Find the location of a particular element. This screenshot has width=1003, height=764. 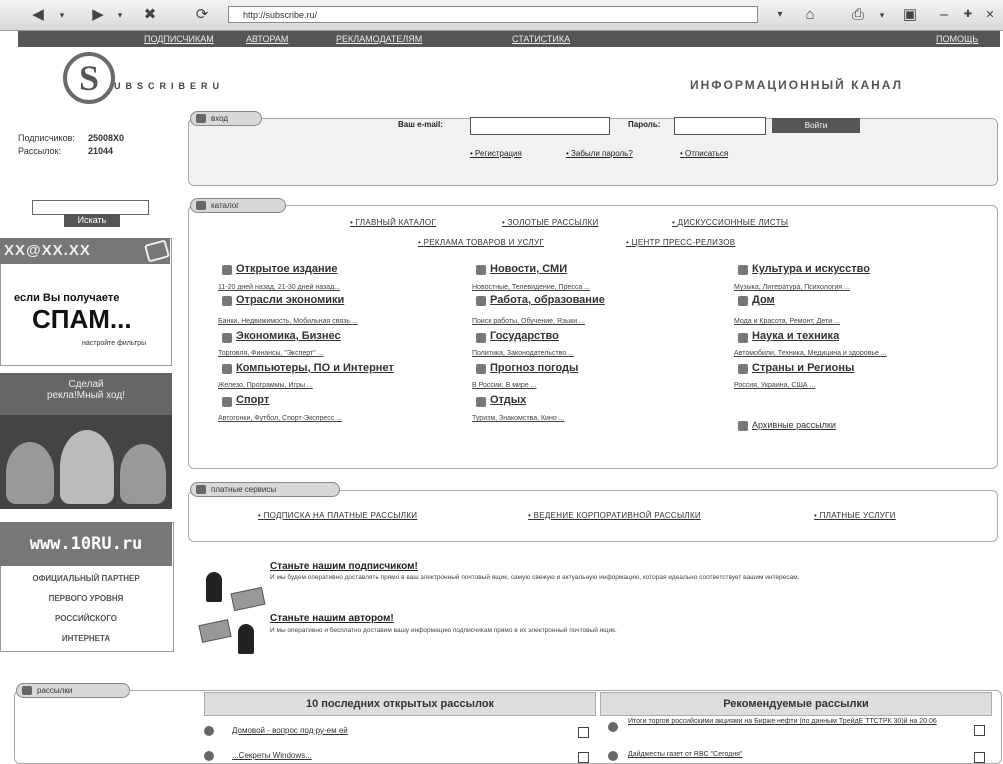

subscriber-promo-title: Станьте нашим подписчиком! is located at coordinates (344, 566).